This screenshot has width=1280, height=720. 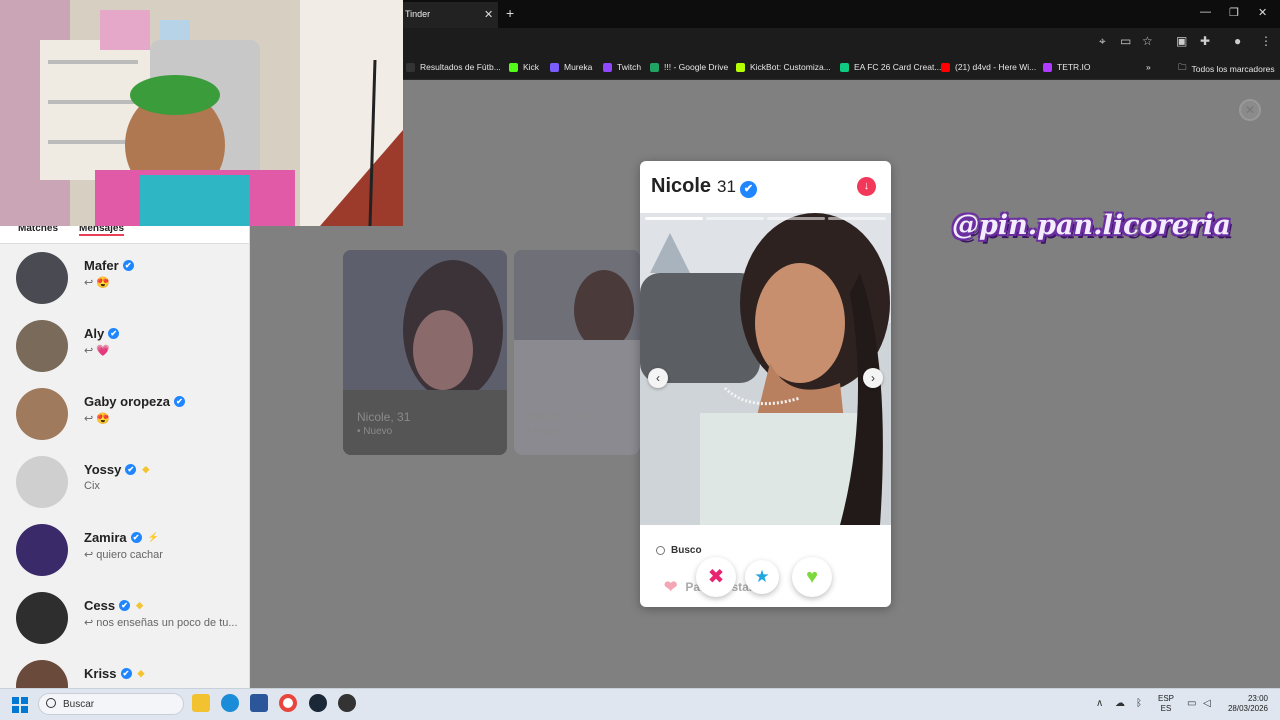 What do you see at coordinates (1247, 708) in the screenshot?
I see `clock-date: 28/03/2026` at bounding box center [1247, 708].